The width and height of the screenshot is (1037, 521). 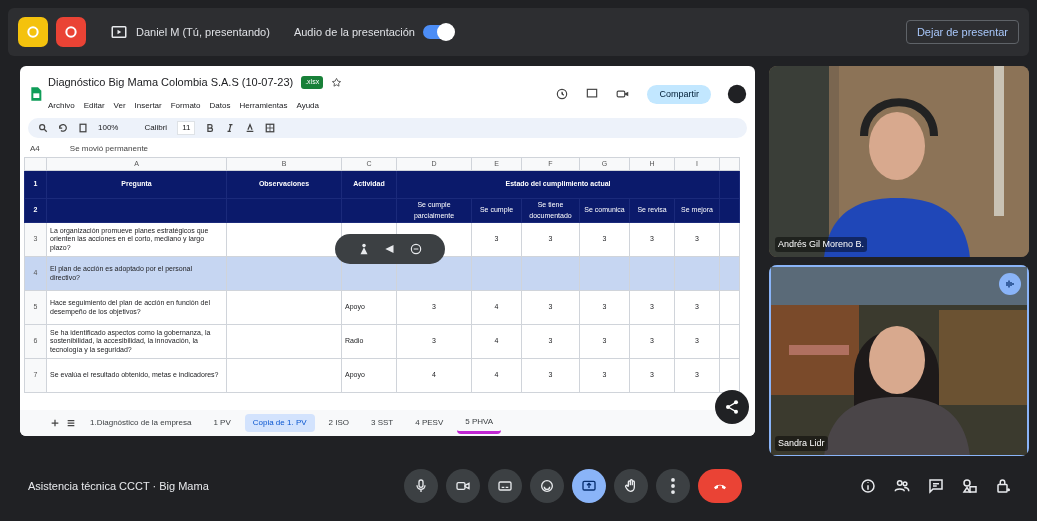 I want to click on captions-icon, so click(x=504, y=486).